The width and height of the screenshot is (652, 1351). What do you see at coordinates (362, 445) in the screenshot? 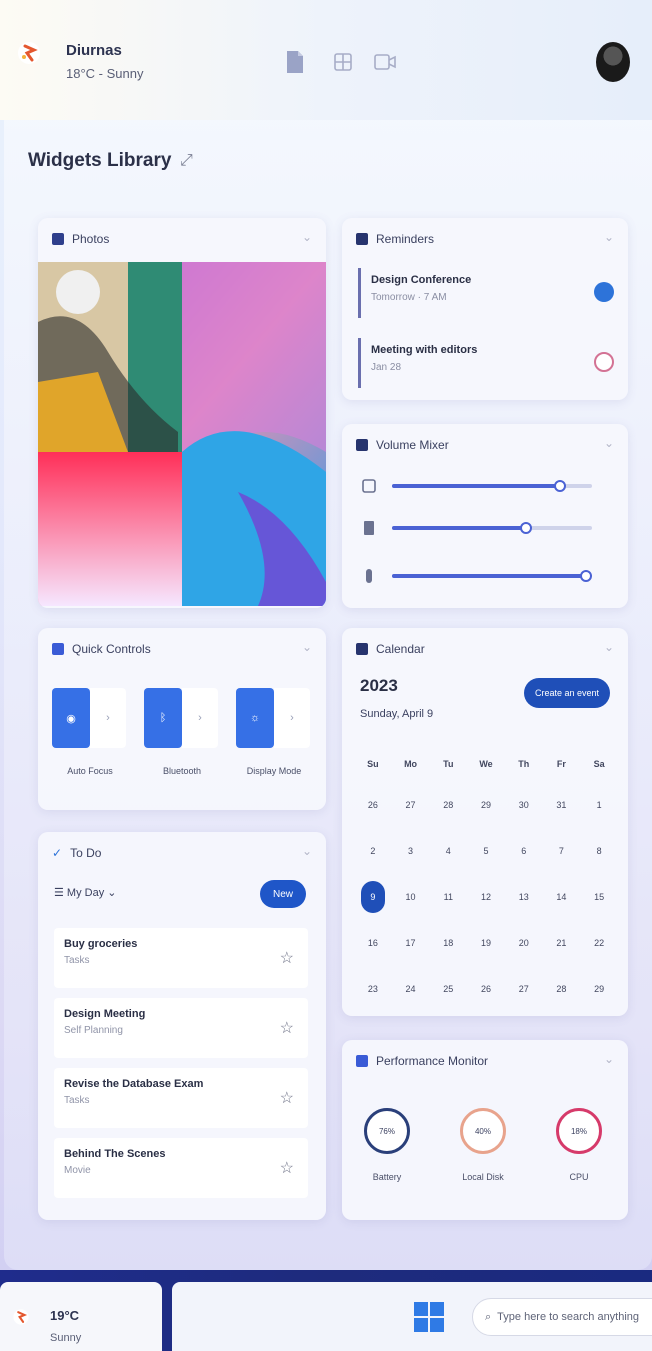
I see `volume-icon` at bounding box center [362, 445].